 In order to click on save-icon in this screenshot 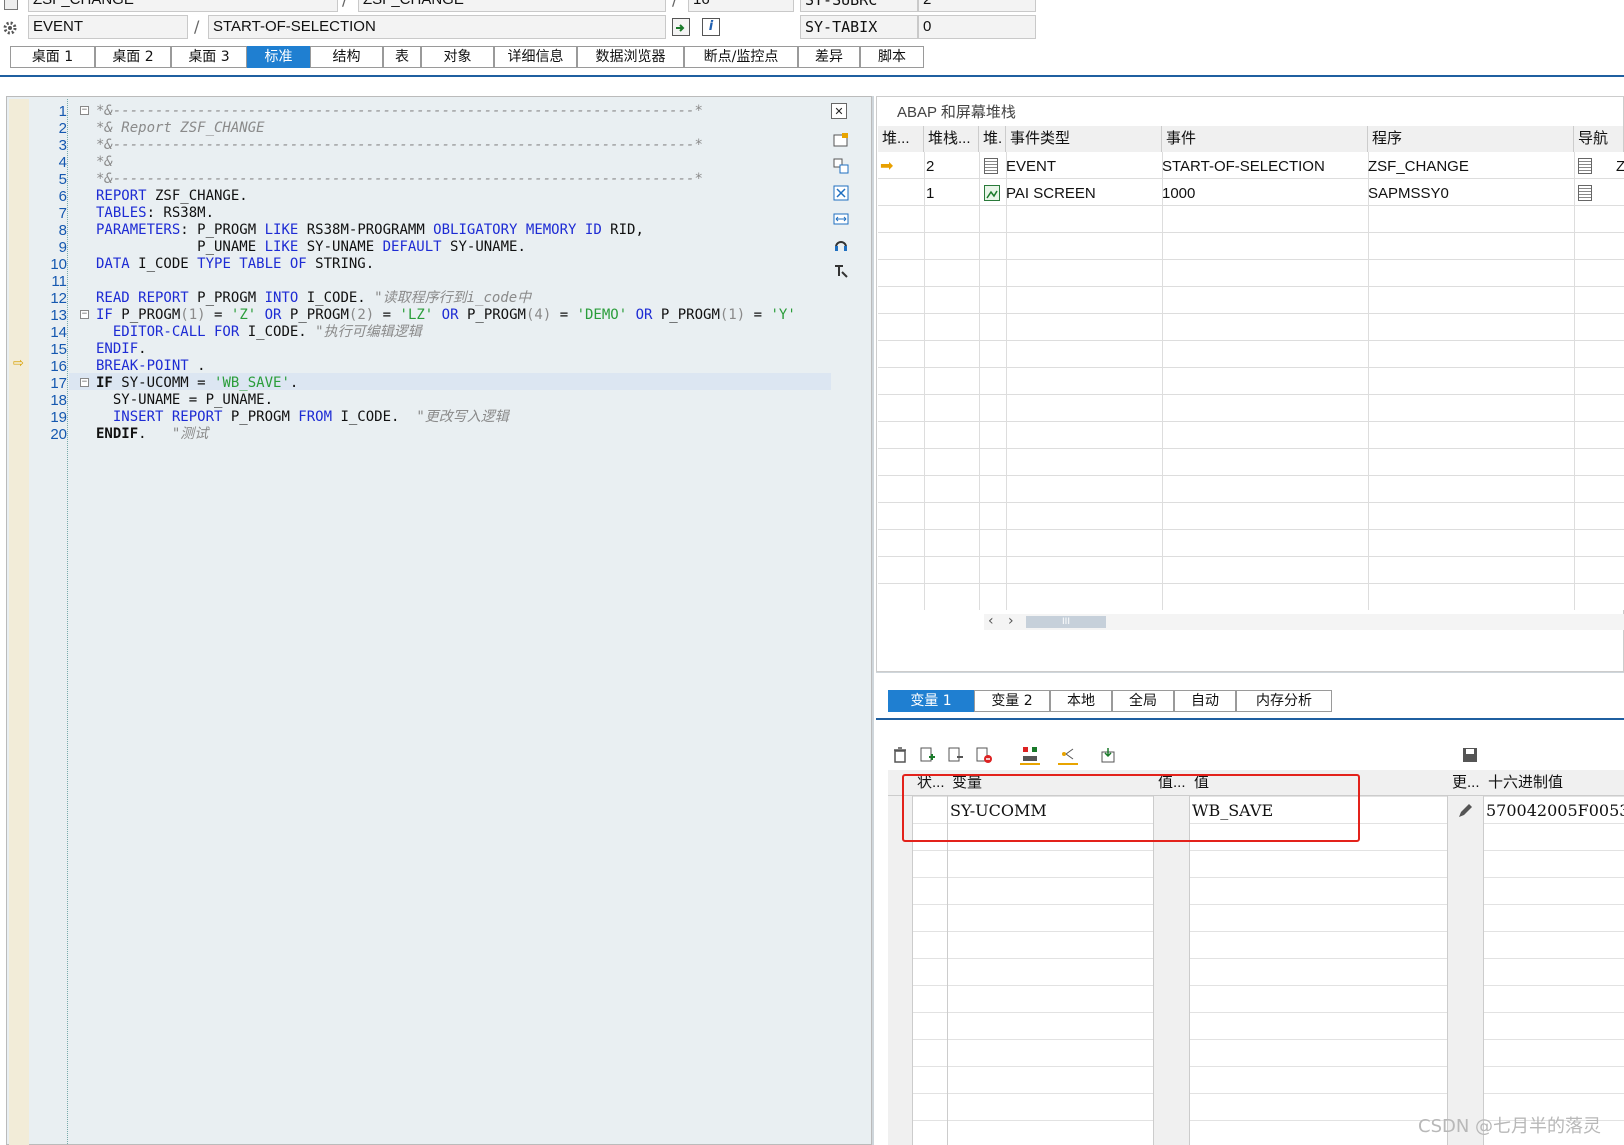, I will do `click(1470, 755)`.